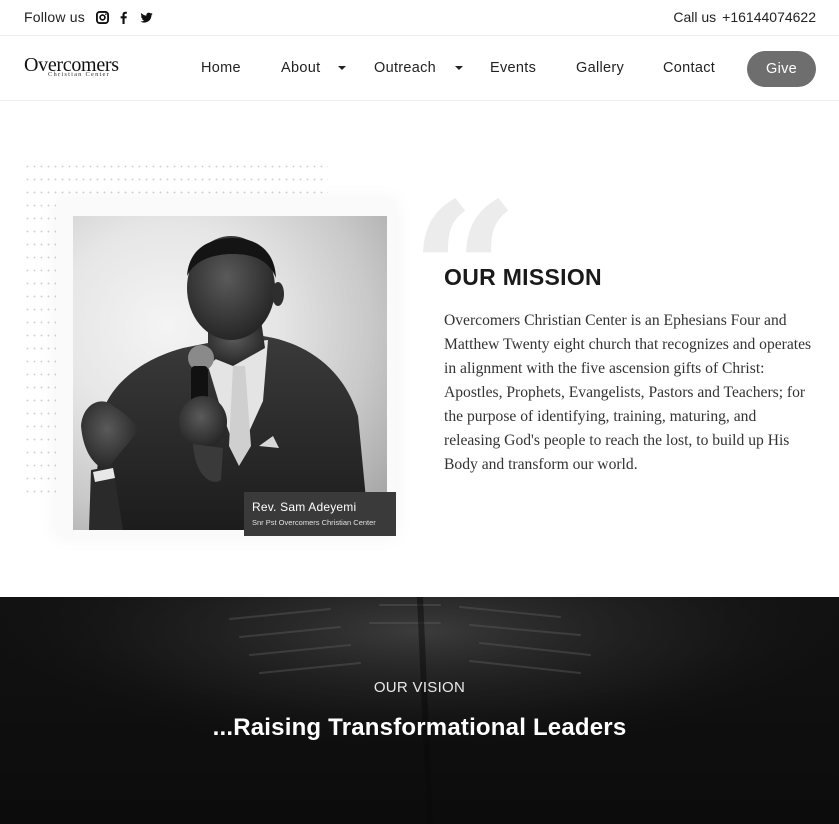  I want to click on vision-label: OUR VISION, so click(419, 687).